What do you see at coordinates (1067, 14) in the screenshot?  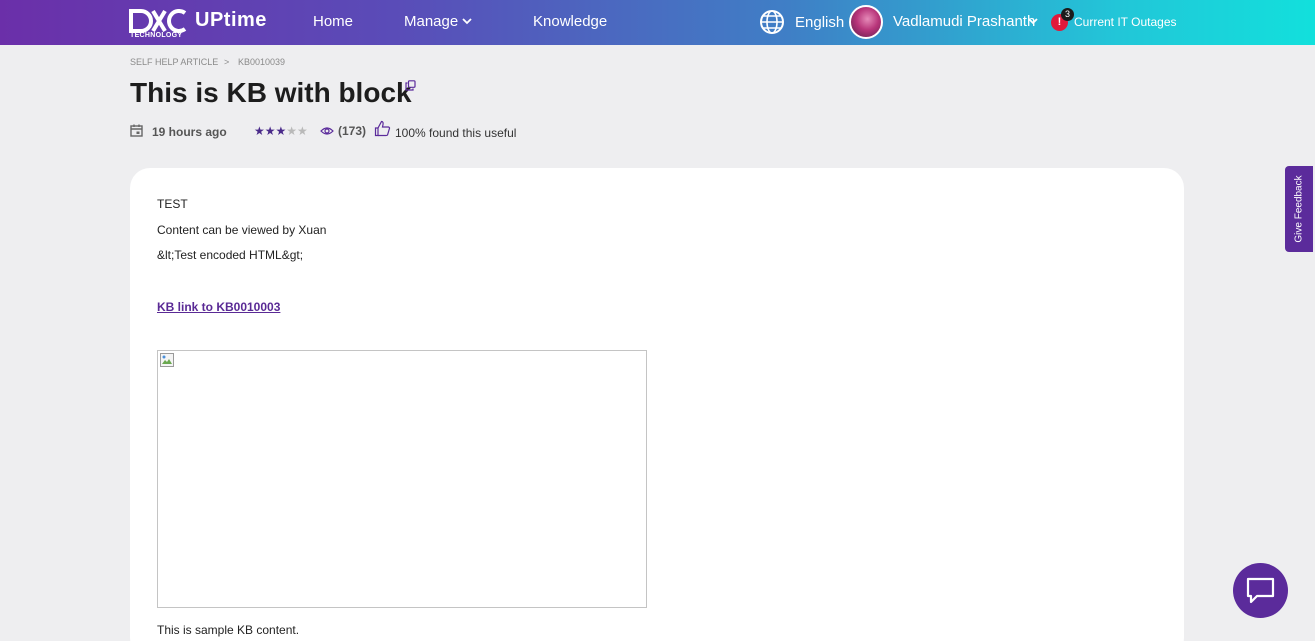 I see `outage-count-badge: 3` at bounding box center [1067, 14].